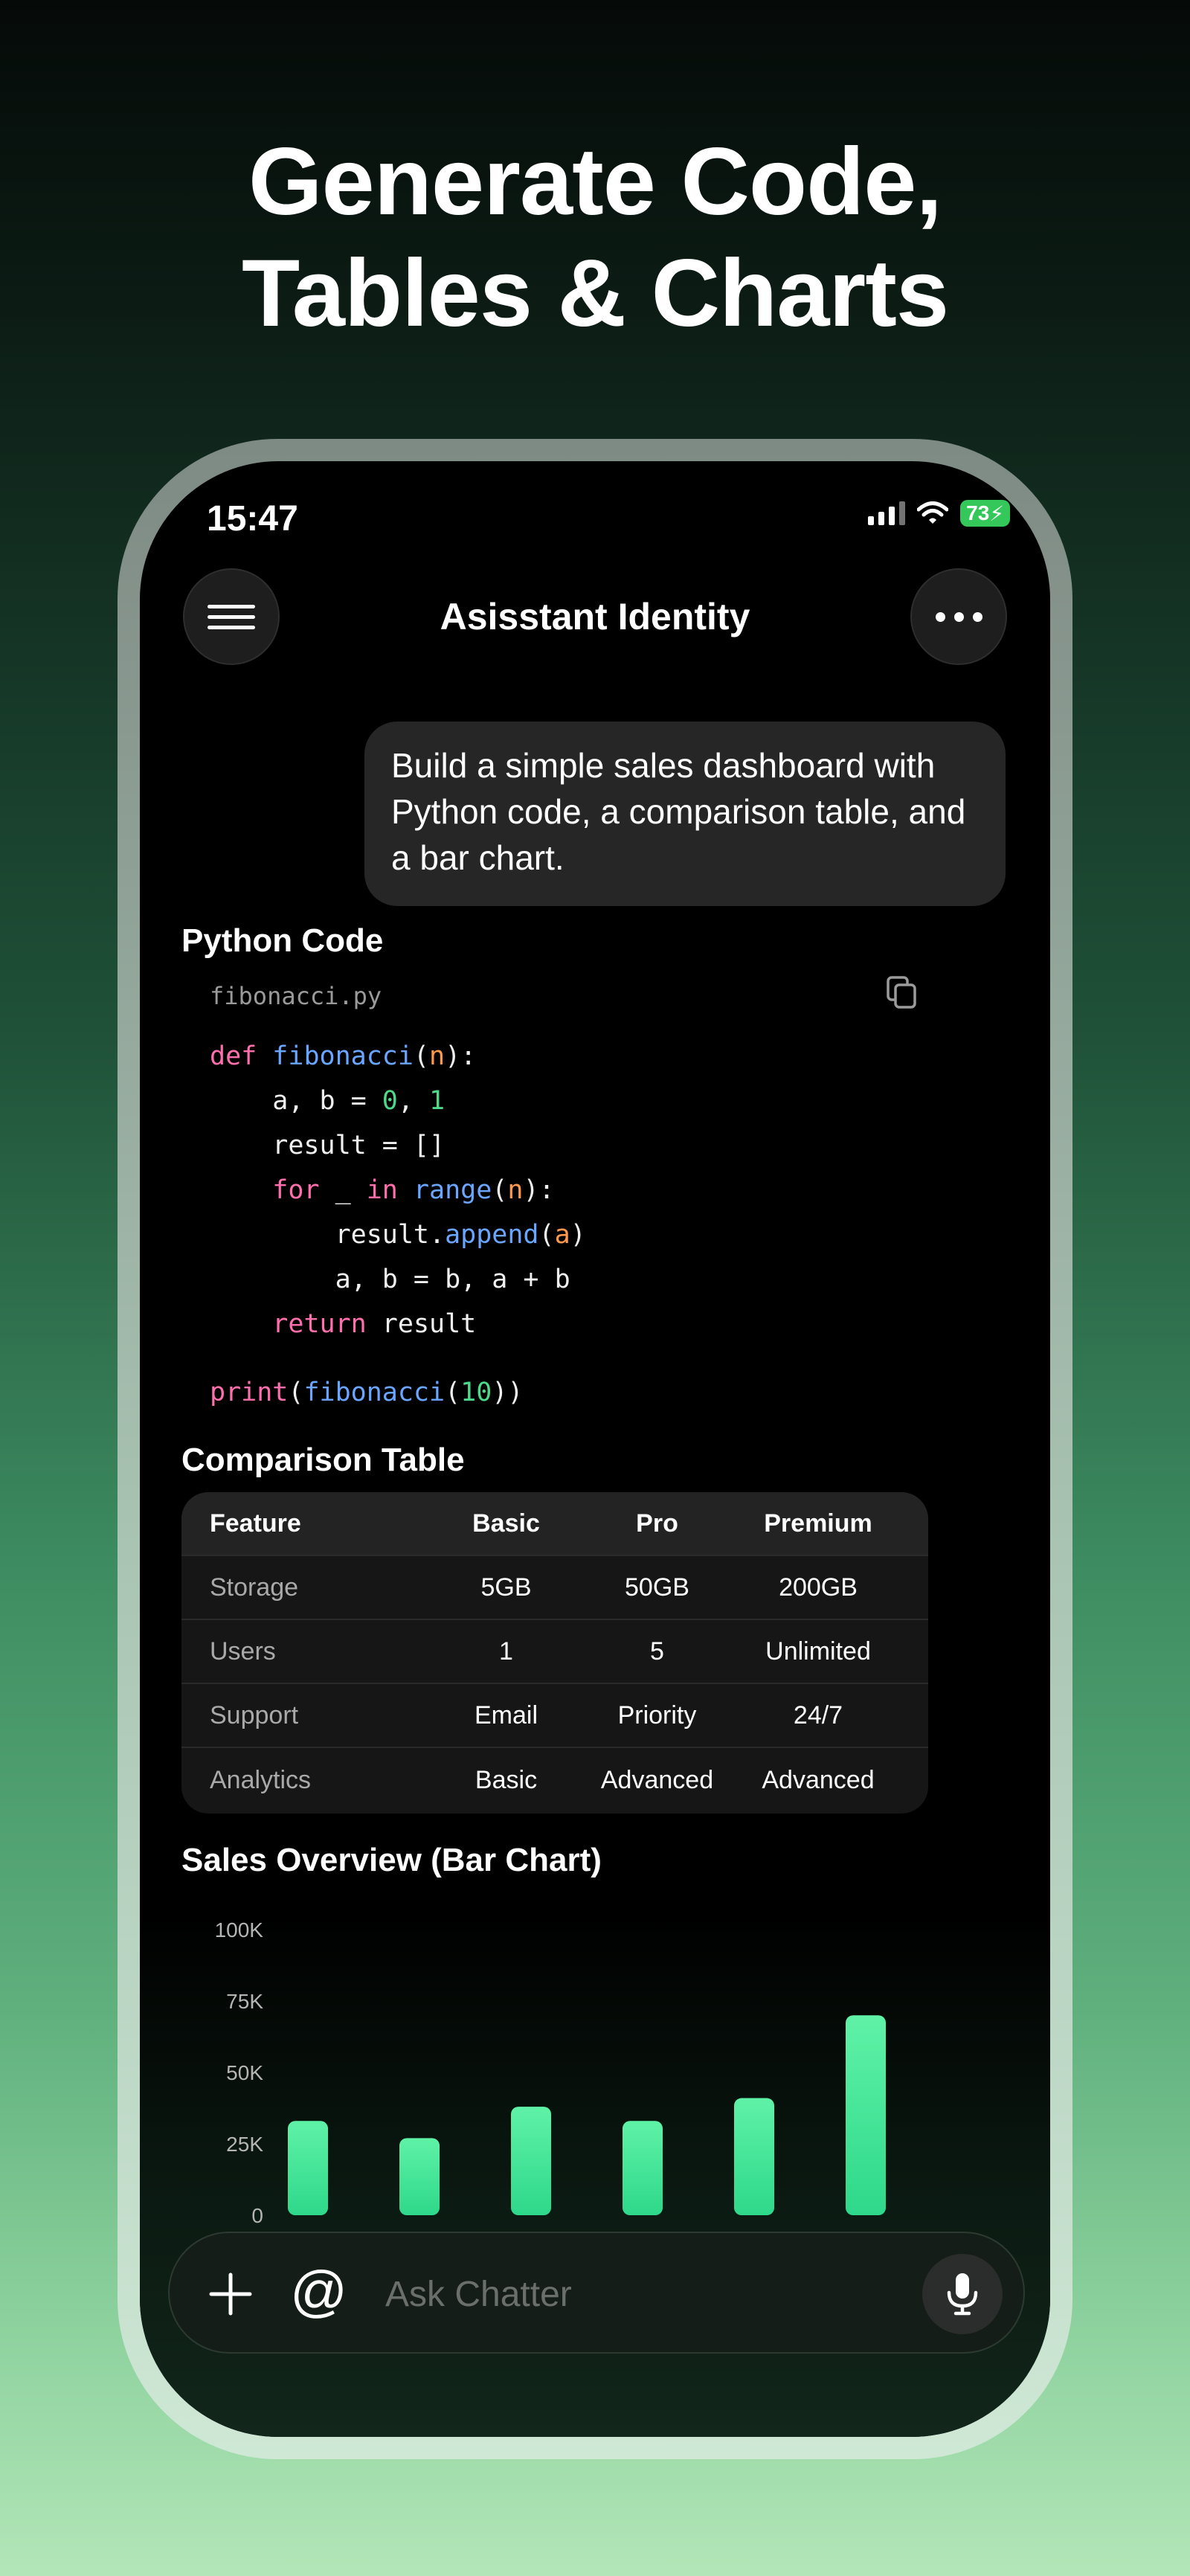  Describe the element at coordinates (243, 1651) in the screenshot. I see `table-cell: Users` at that location.